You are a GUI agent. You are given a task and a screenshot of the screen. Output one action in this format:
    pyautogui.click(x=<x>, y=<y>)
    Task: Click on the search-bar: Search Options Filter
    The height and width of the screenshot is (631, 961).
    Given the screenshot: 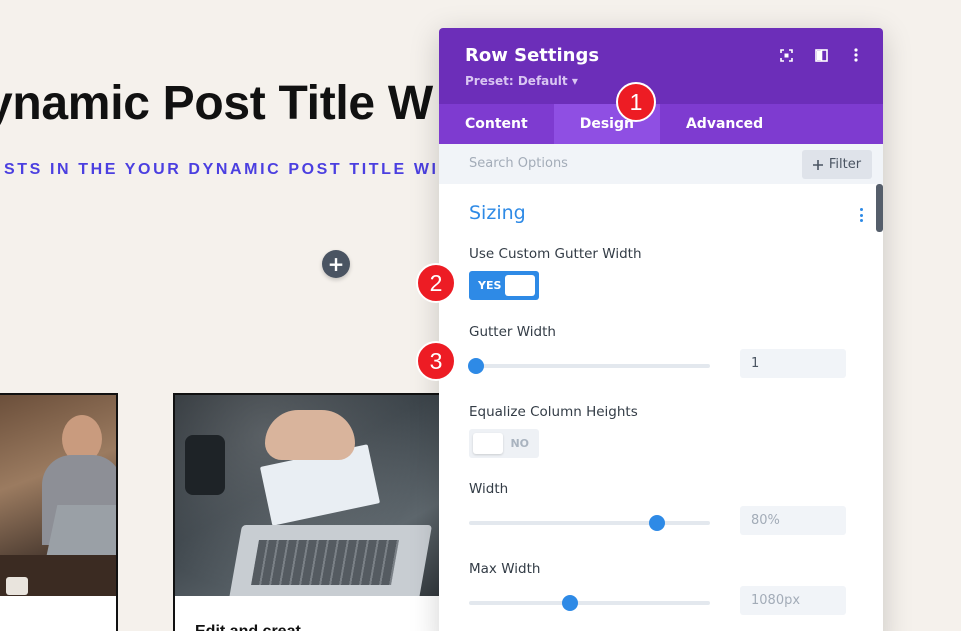 What is the action you would take?
    pyautogui.click(x=661, y=164)
    